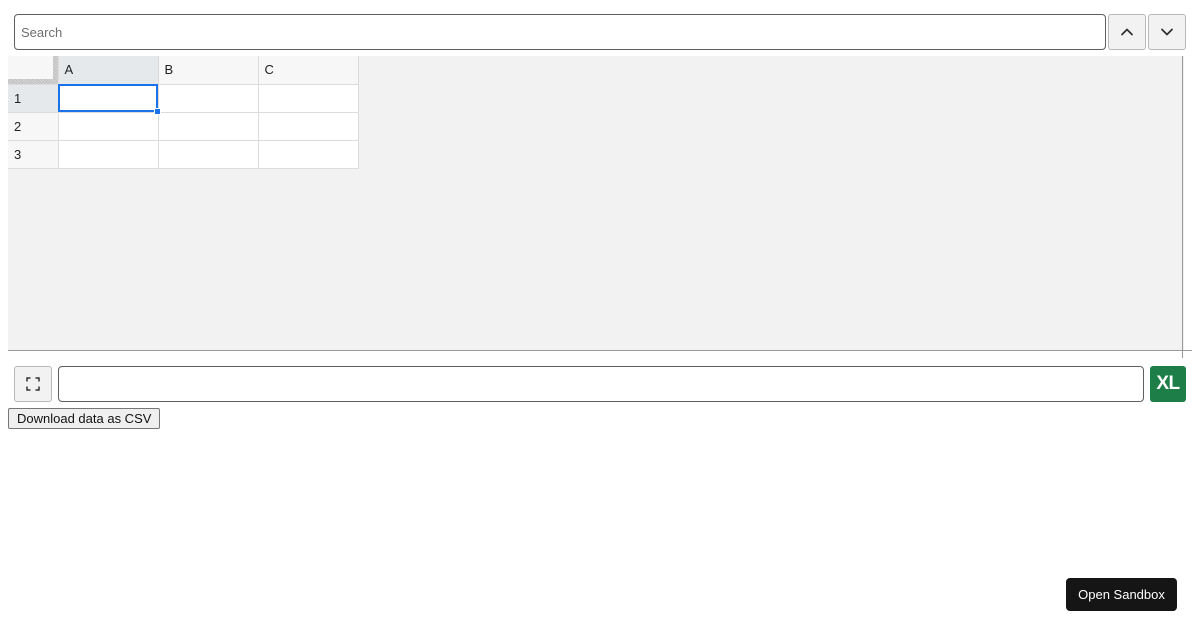 This screenshot has height=630, width=1200. What do you see at coordinates (108, 126) in the screenshot?
I see `cell-a2` at bounding box center [108, 126].